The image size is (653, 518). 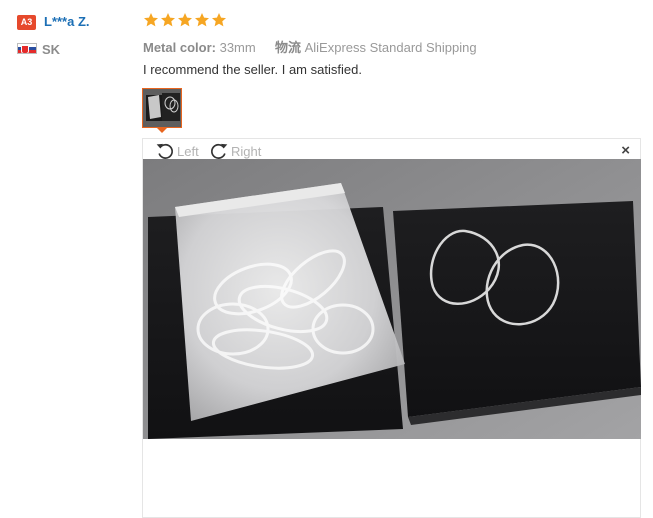 I want to click on thumbnail-selected-caret, so click(x=162, y=130).